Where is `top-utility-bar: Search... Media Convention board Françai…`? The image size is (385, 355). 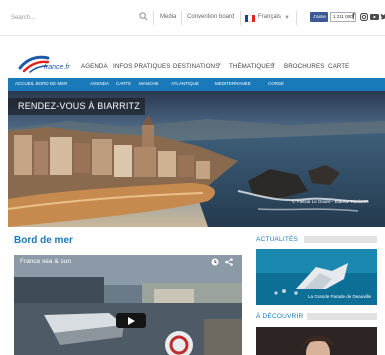 top-utility-bar: Search... Media Convention board Françai… is located at coordinates (192, 18).